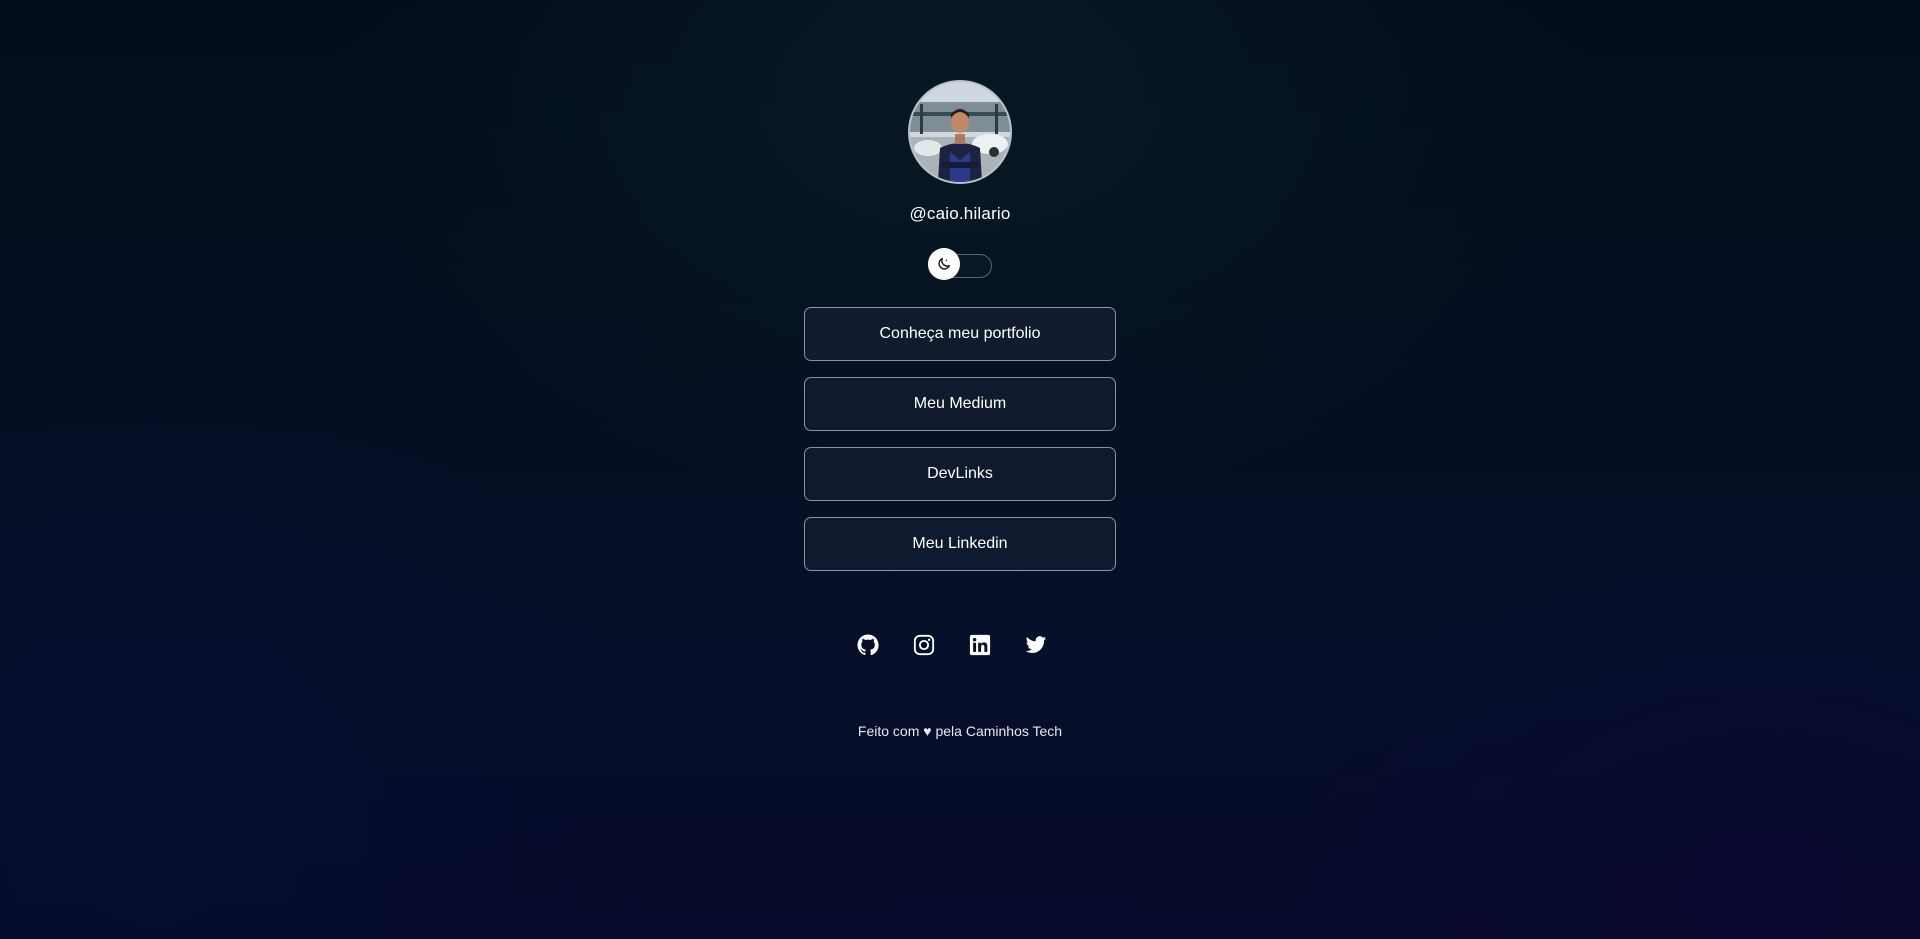  I want to click on avatar-photo, so click(960, 132).